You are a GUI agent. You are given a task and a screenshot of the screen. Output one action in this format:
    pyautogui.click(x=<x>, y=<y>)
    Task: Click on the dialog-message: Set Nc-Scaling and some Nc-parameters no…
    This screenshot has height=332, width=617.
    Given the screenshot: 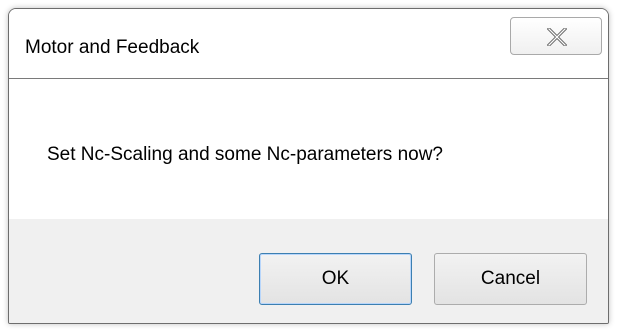 What is the action you would take?
    pyautogui.click(x=245, y=154)
    